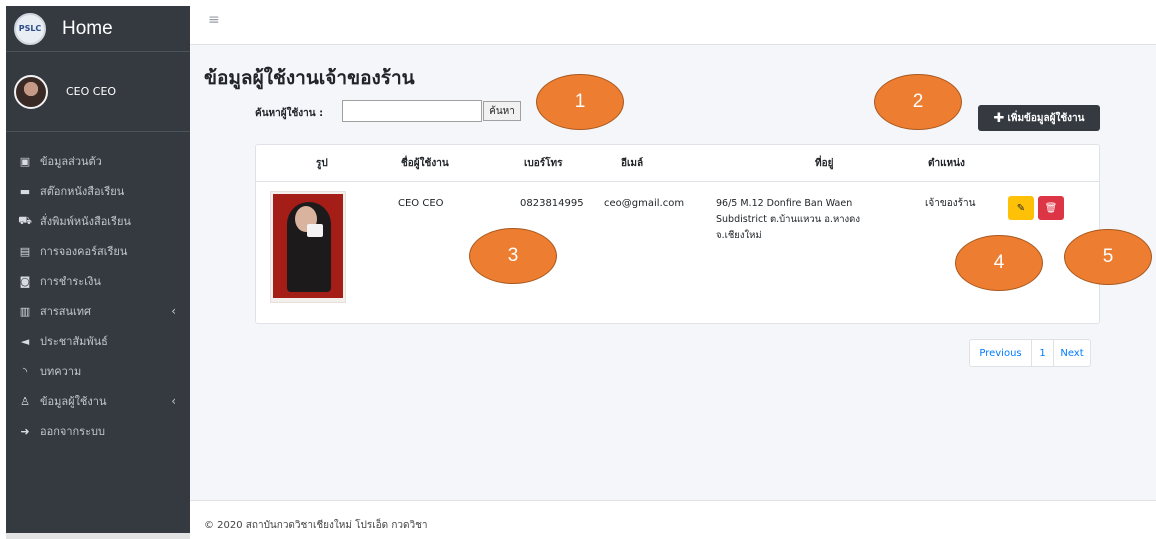 Image resolution: width=1156 pixels, height=539 pixels. I want to click on brand-link: PSLC Home, so click(98, 29).